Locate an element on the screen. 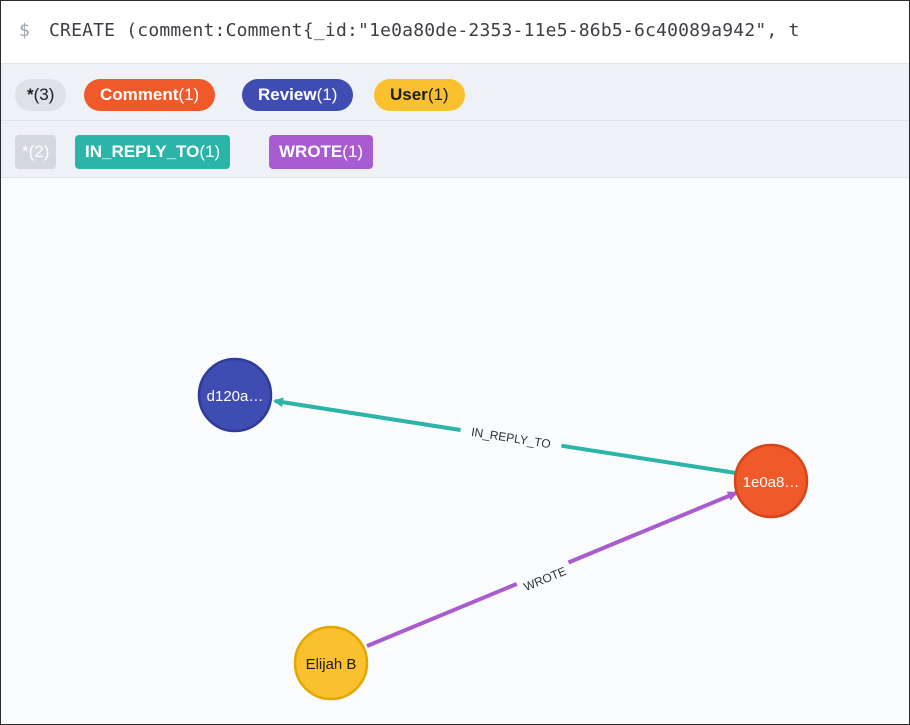 The image size is (910, 725). rel-tag-in-reply-to: IN_REPLY_TO(1) is located at coordinates (153, 152).